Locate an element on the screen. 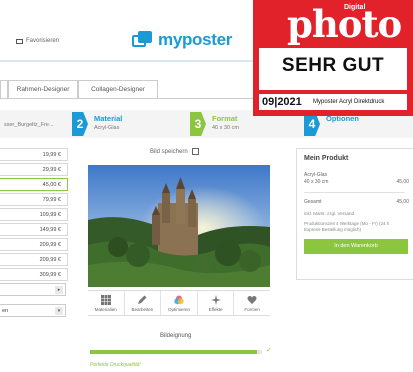  step-subtitle: Acryl-Glas is located at coordinates (107, 128).